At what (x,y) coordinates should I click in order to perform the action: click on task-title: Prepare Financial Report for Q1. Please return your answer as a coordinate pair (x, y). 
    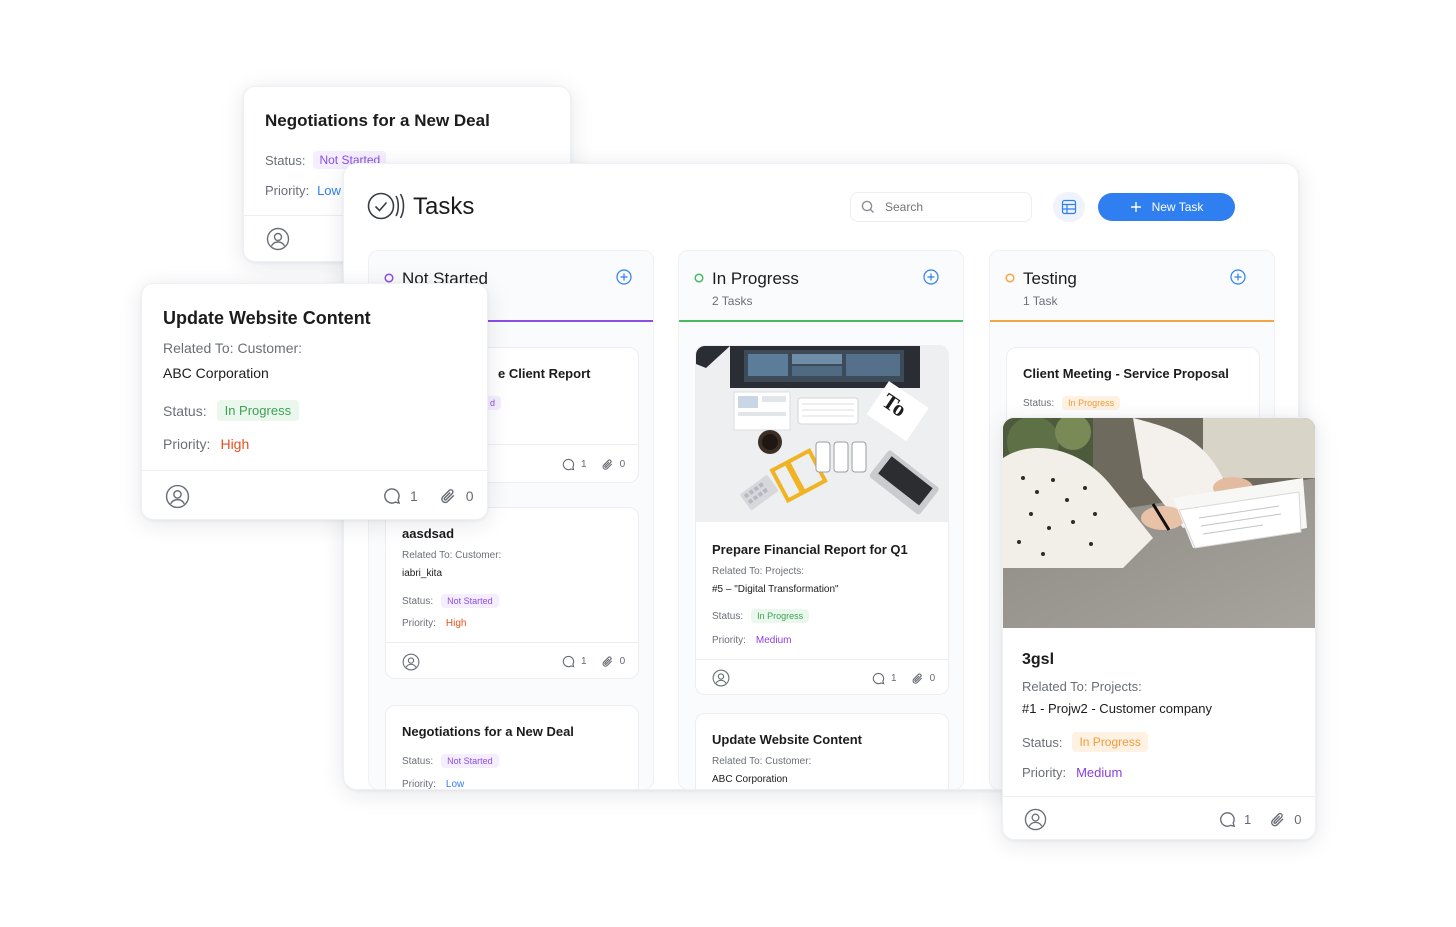
    Looking at the image, I should click on (810, 549).